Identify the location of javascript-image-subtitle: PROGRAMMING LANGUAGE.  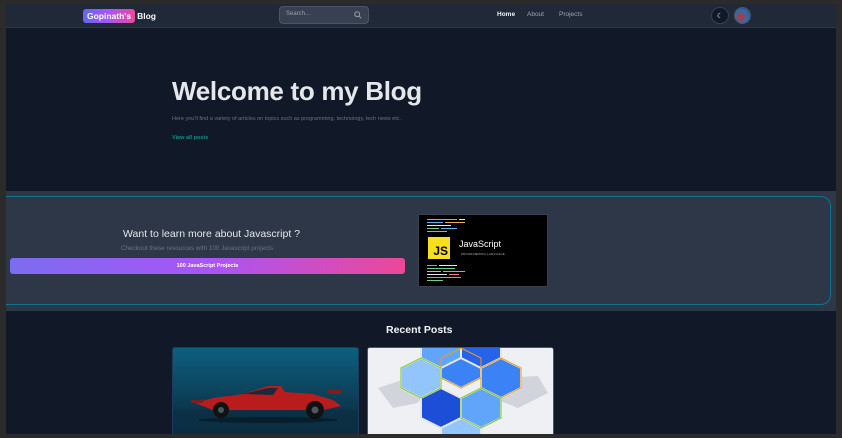
(483, 254).